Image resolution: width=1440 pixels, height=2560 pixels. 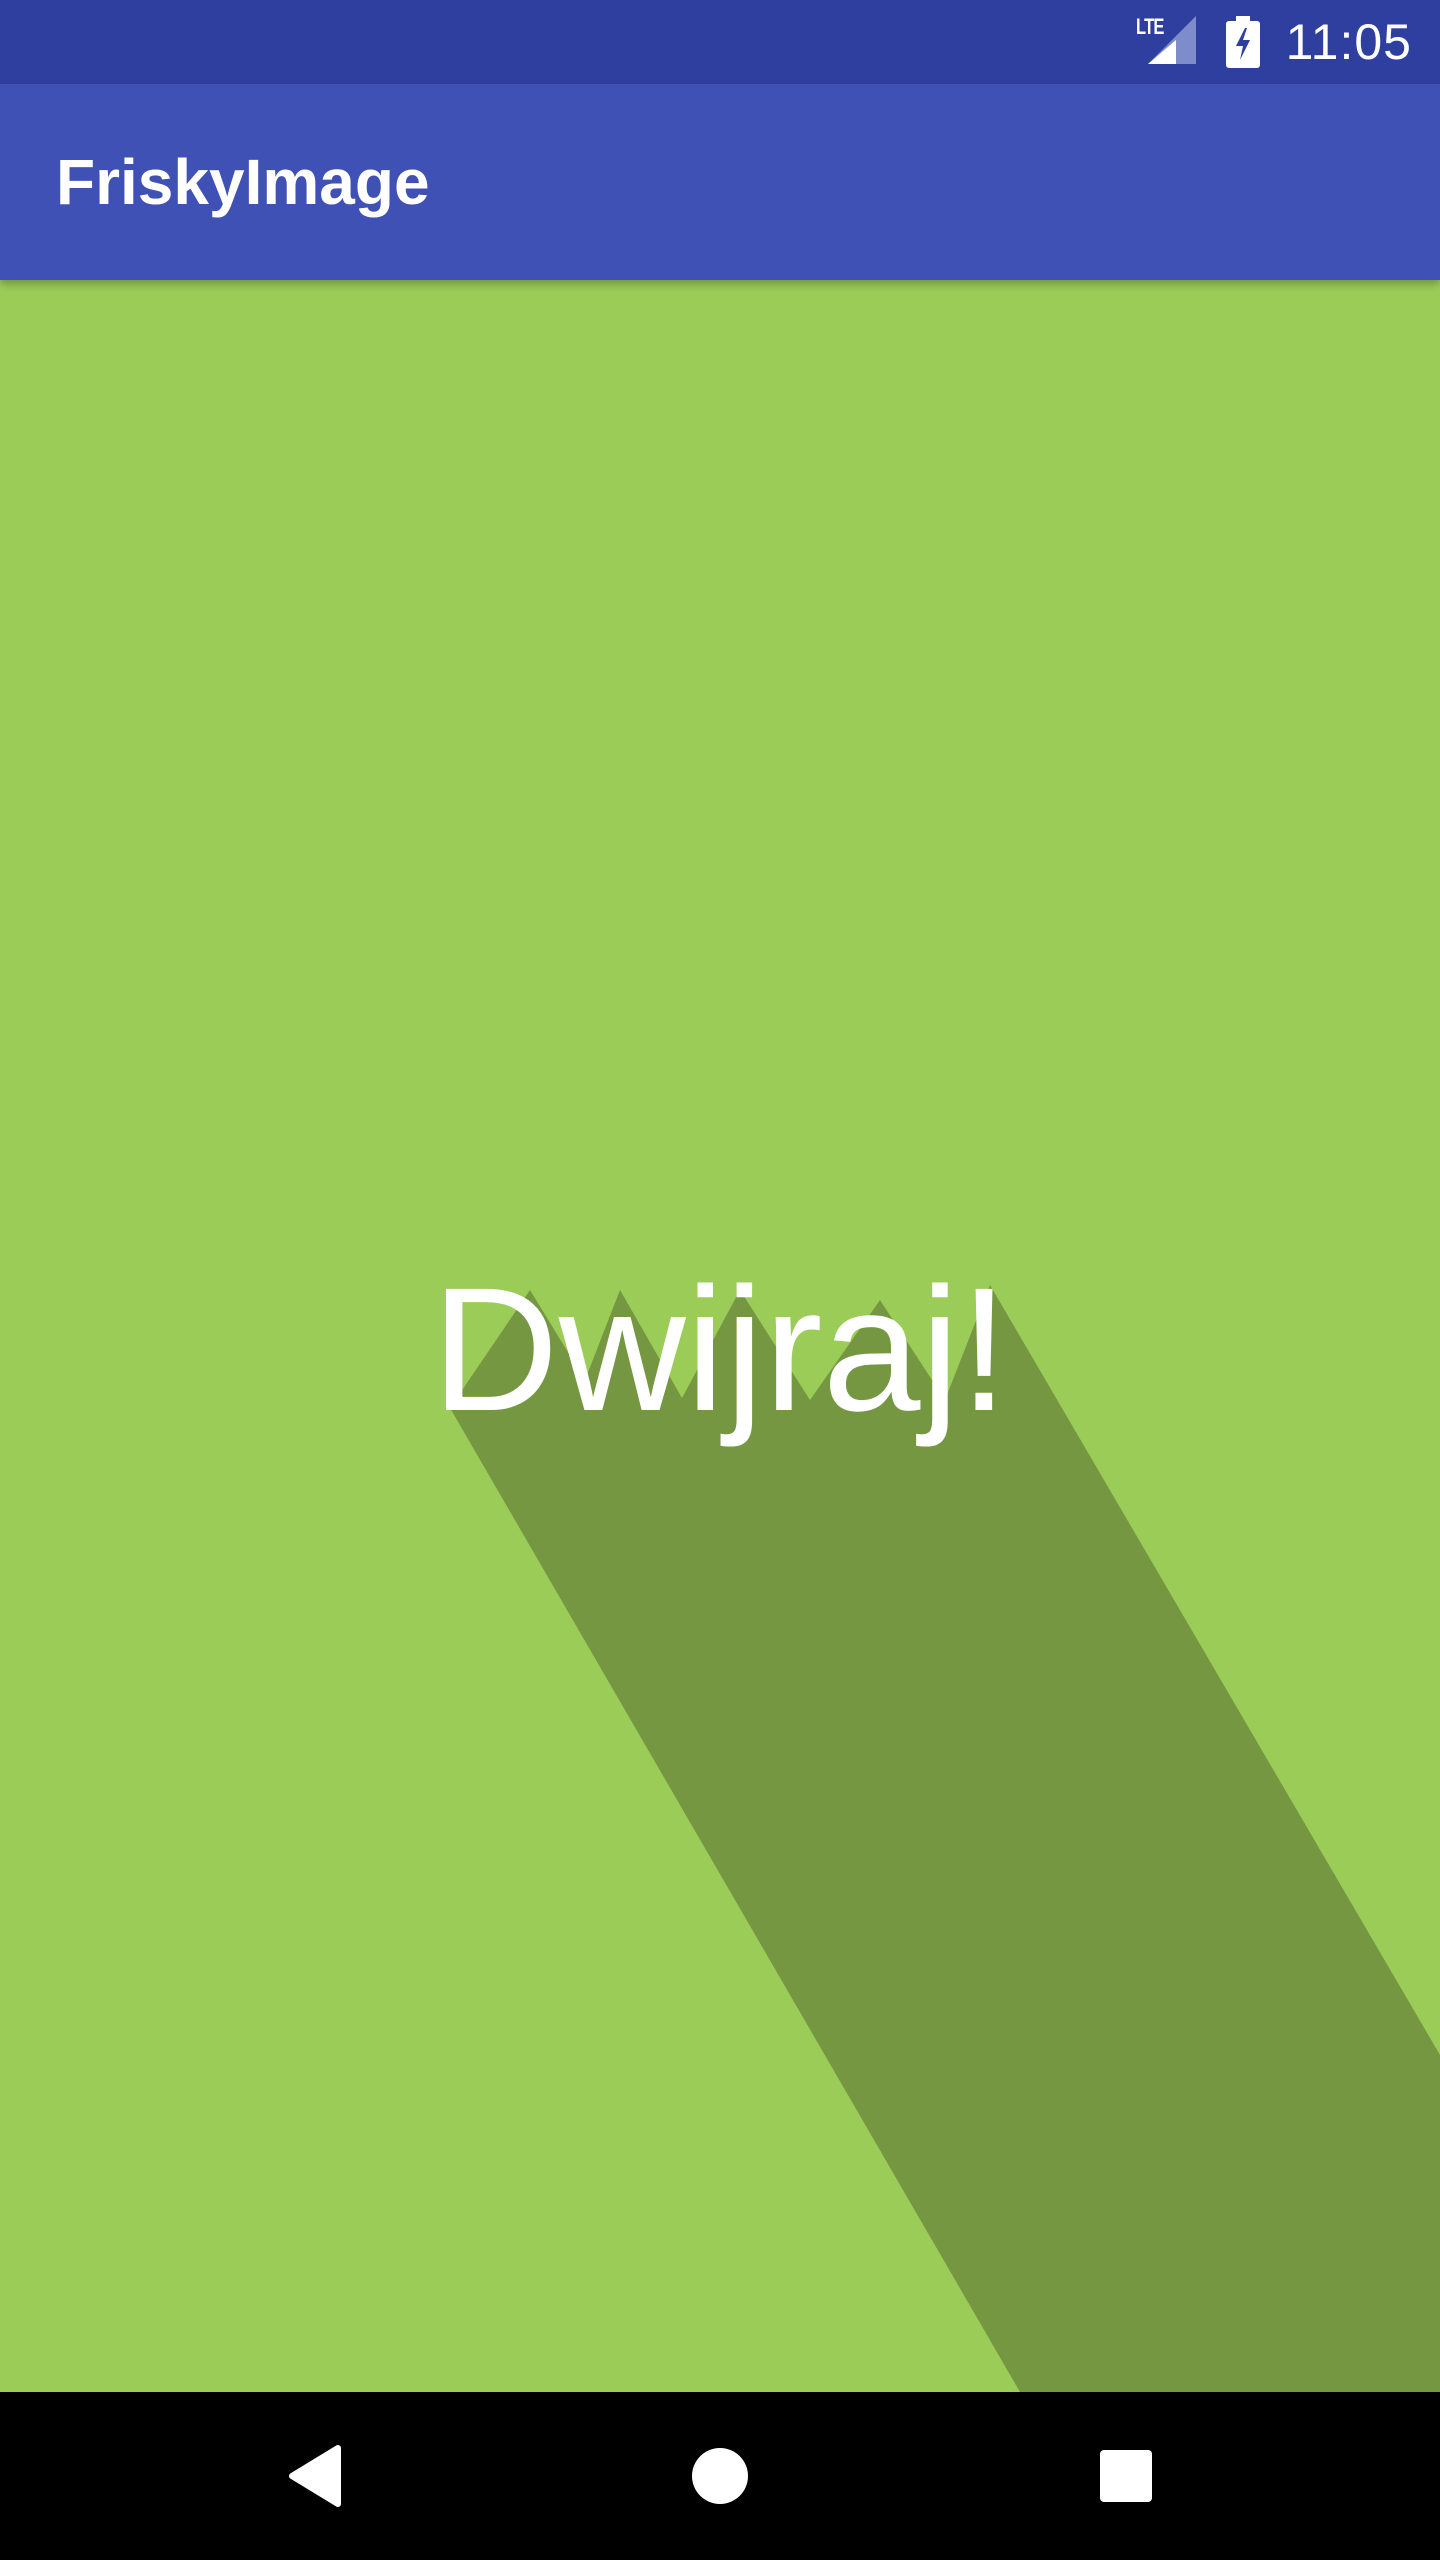 What do you see at coordinates (1348, 42) in the screenshot?
I see `status-clock: 11:05` at bounding box center [1348, 42].